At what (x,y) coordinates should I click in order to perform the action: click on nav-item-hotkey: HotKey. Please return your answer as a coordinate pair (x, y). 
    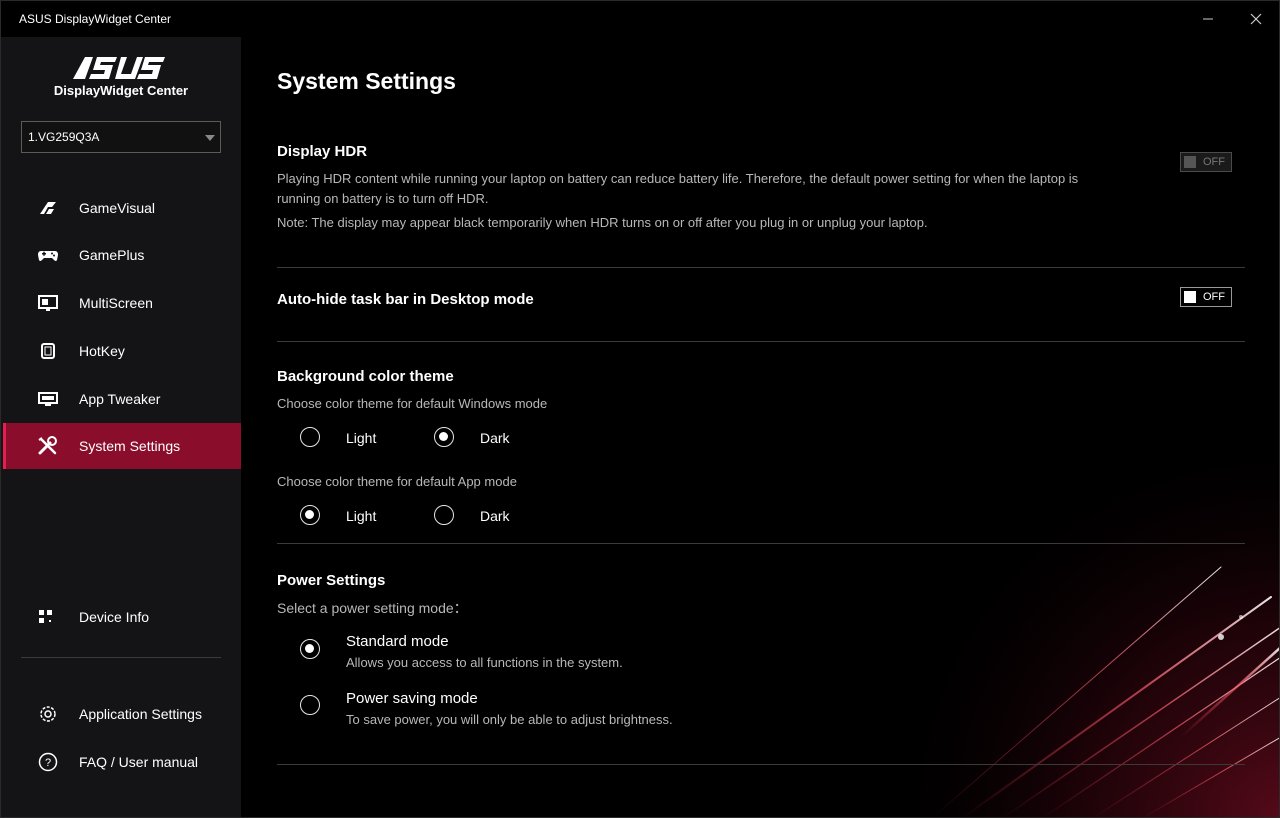
    Looking at the image, I should click on (122, 351).